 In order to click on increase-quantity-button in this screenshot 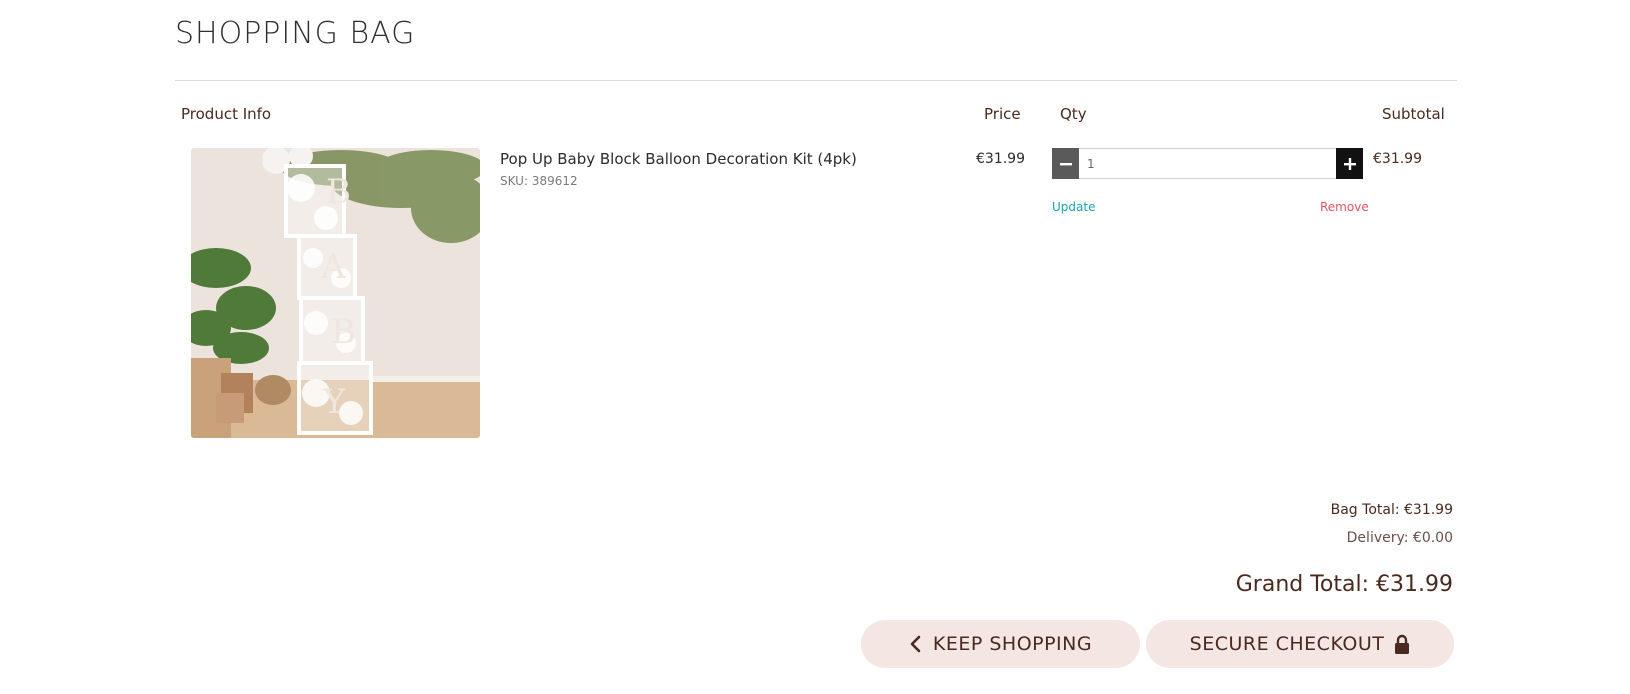, I will do `click(1349, 163)`.